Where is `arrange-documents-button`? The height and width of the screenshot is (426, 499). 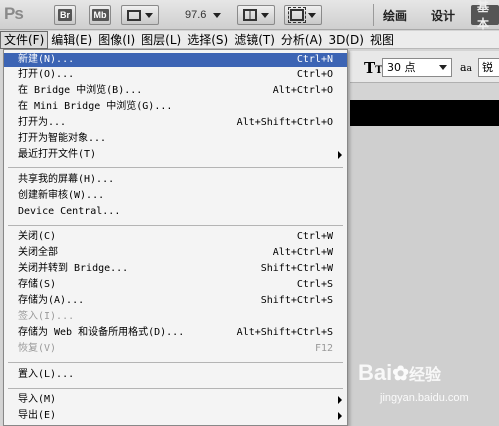 arrange-documents-button is located at coordinates (256, 15).